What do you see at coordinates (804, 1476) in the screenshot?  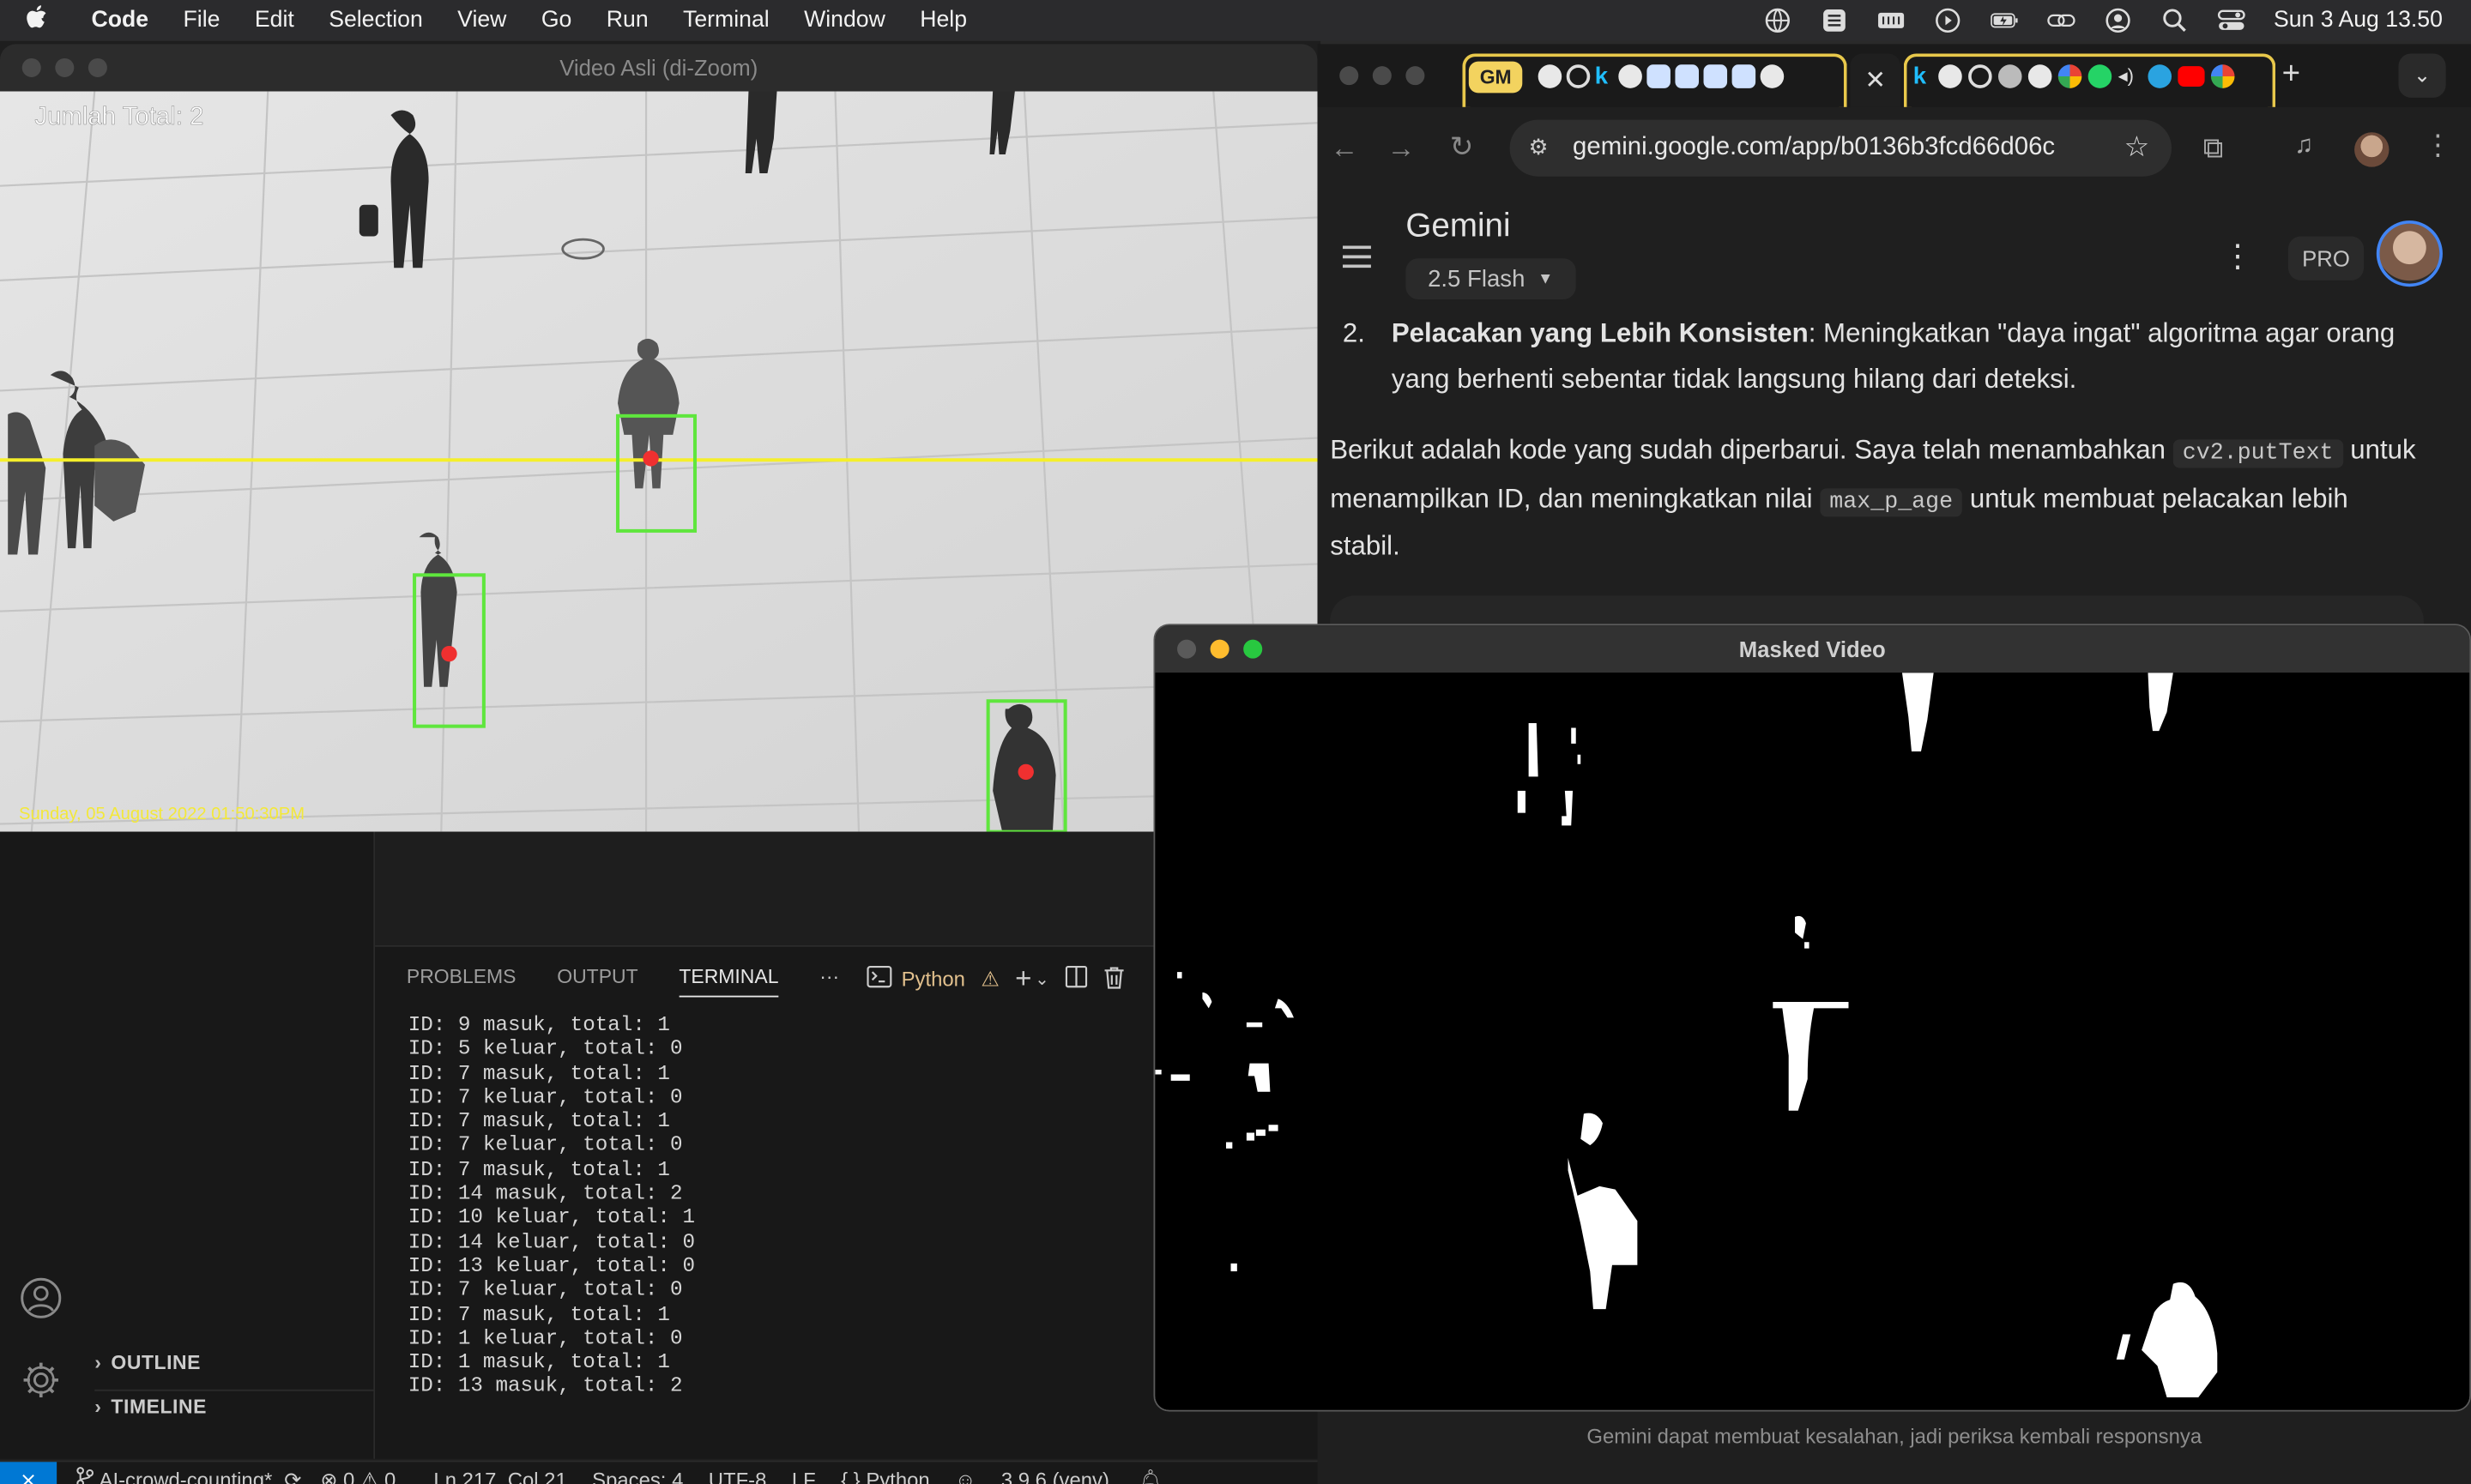 I see `line-ending: LF` at bounding box center [804, 1476].